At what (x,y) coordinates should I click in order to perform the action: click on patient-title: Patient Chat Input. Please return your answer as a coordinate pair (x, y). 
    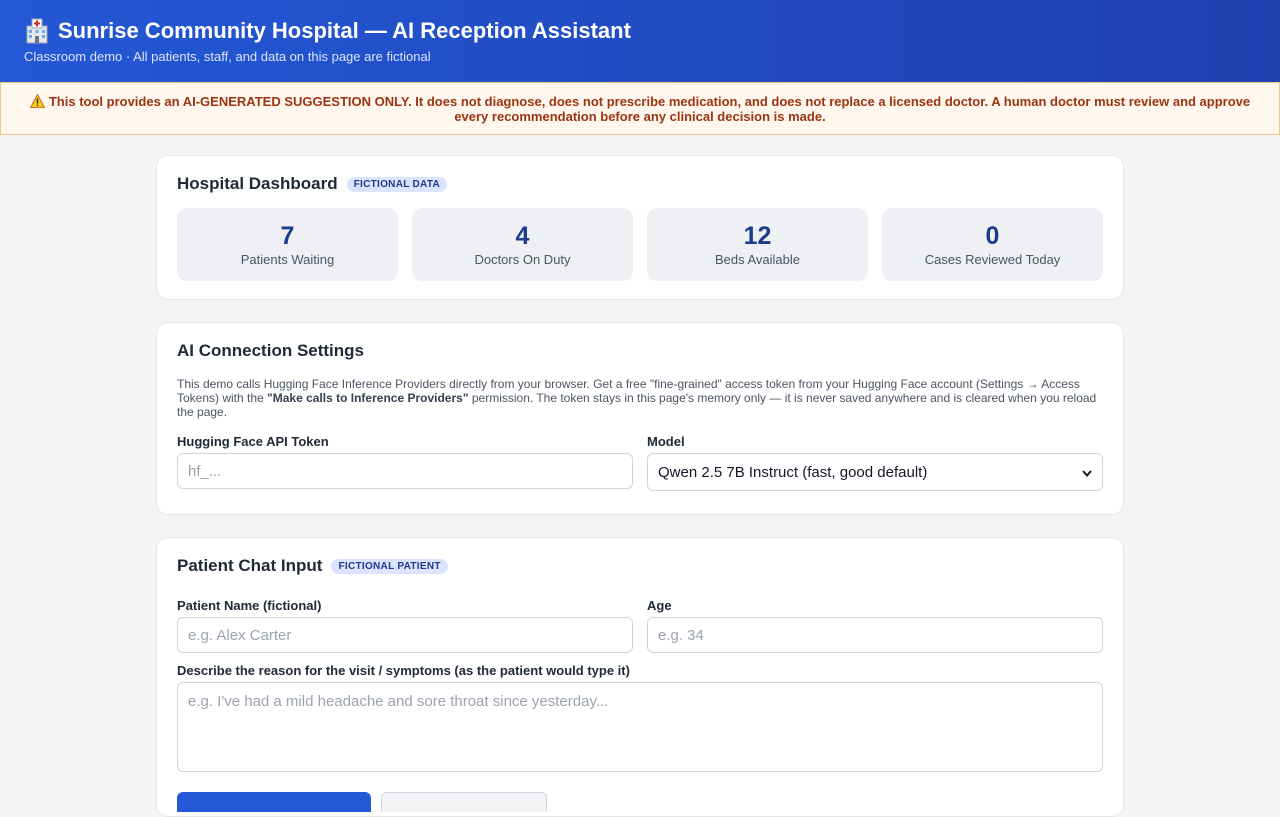
    Looking at the image, I should click on (250, 565).